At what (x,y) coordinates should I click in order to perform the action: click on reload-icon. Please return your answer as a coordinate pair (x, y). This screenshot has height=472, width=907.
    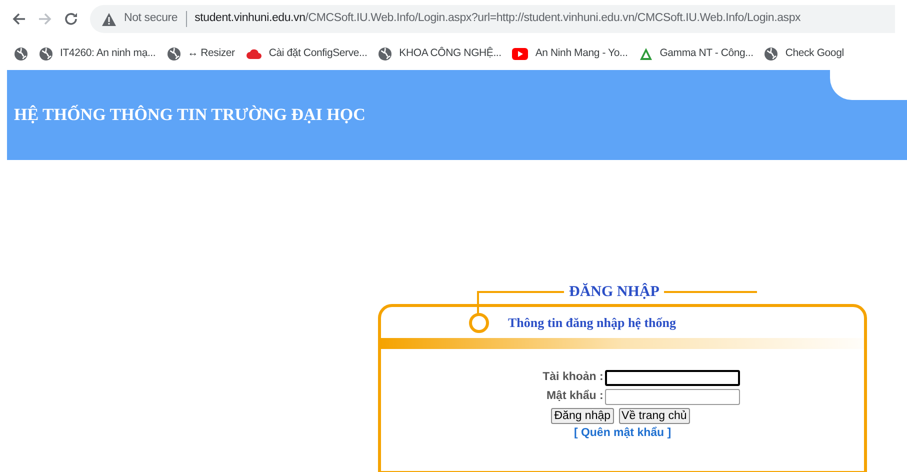
    Looking at the image, I should click on (71, 19).